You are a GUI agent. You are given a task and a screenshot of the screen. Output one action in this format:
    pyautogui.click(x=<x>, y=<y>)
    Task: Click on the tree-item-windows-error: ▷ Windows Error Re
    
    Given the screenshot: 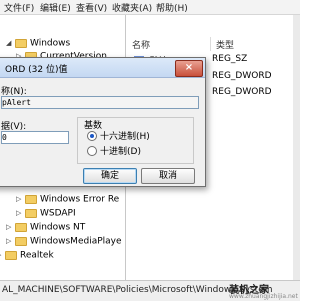 What is the action you would take?
    pyautogui.click(x=67, y=199)
    